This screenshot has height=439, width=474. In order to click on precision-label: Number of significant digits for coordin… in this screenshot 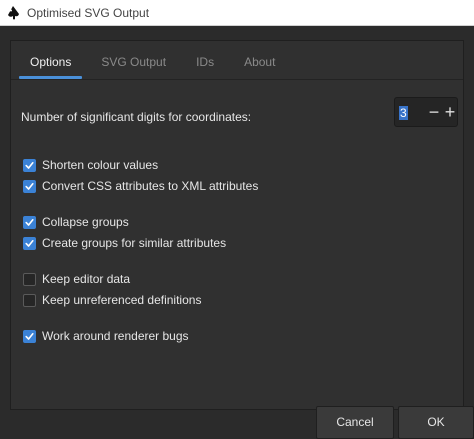, I will do `click(136, 117)`.